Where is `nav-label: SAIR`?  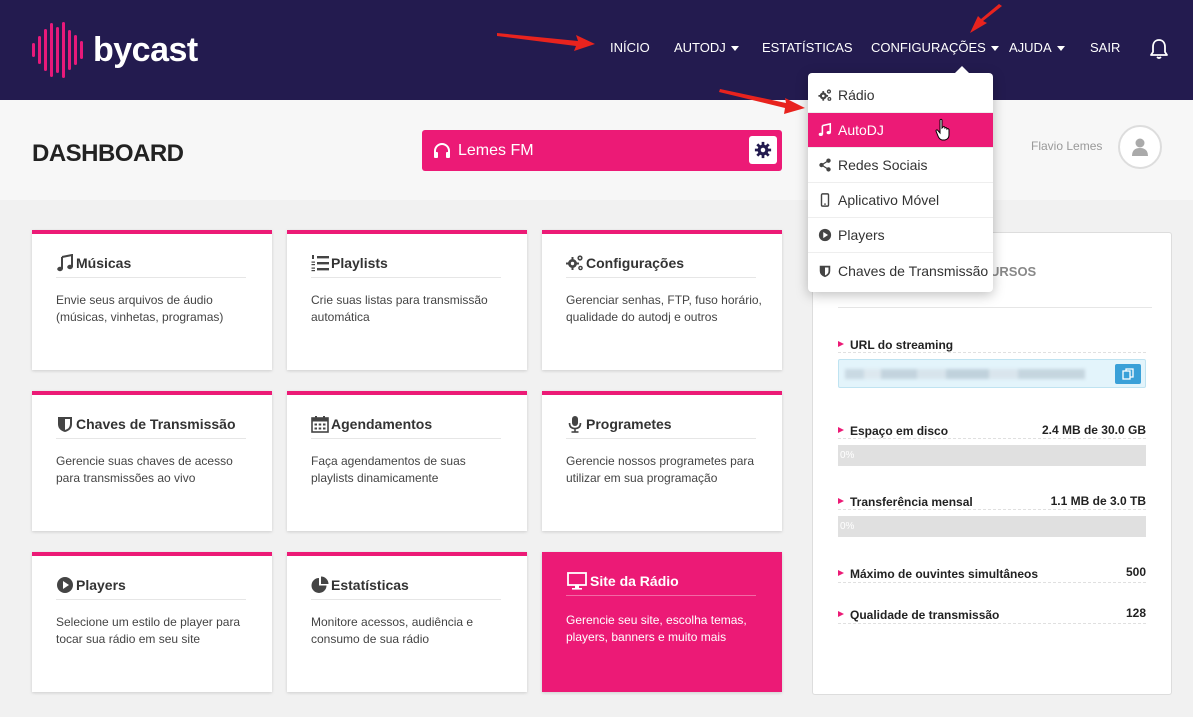 nav-label: SAIR is located at coordinates (1105, 47).